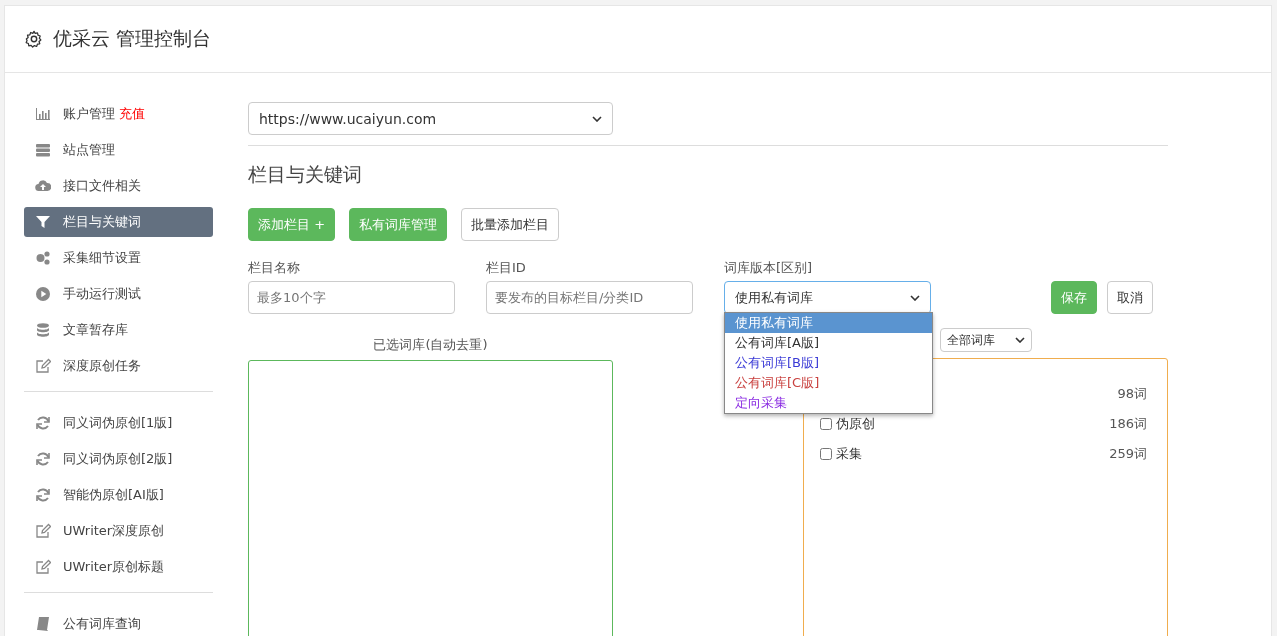  I want to click on sidebar-item: 采集细节设置, so click(118, 258).